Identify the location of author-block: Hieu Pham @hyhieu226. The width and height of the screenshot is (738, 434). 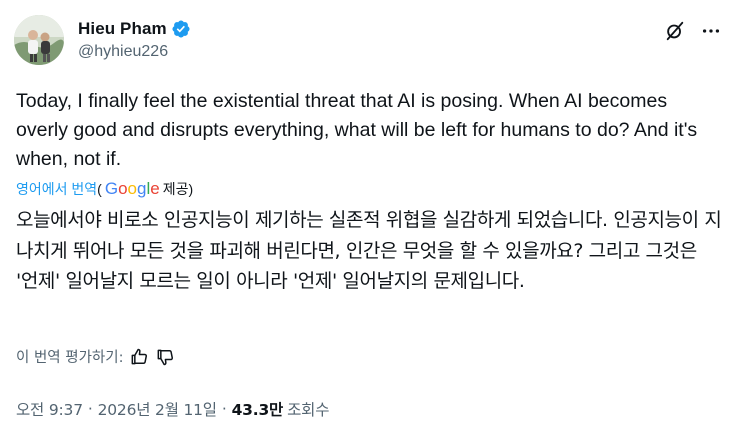
(134, 39).